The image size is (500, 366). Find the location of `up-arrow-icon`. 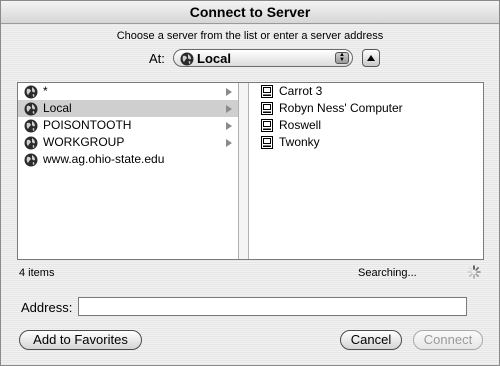

up-arrow-icon is located at coordinates (371, 58).